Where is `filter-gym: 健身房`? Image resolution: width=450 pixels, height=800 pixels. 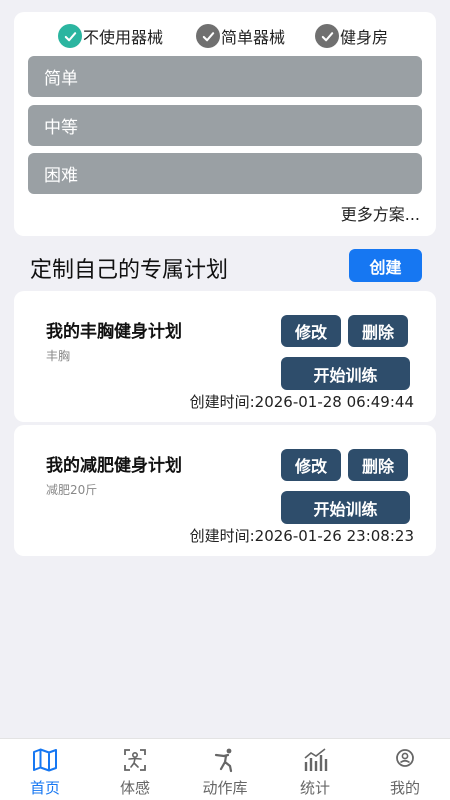 filter-gym: 健身房 is located at coordinates (351, 36).